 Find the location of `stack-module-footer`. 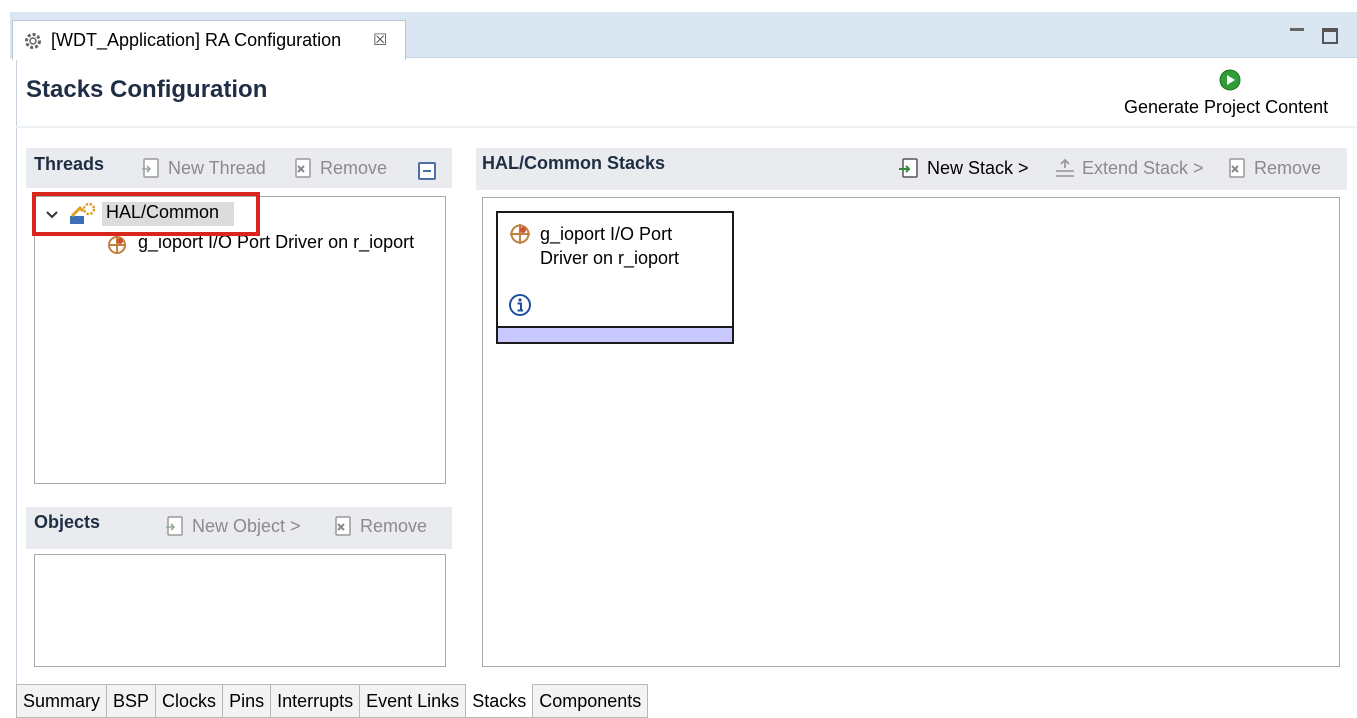

stack-module-footer is located at coordinates (615, 334).